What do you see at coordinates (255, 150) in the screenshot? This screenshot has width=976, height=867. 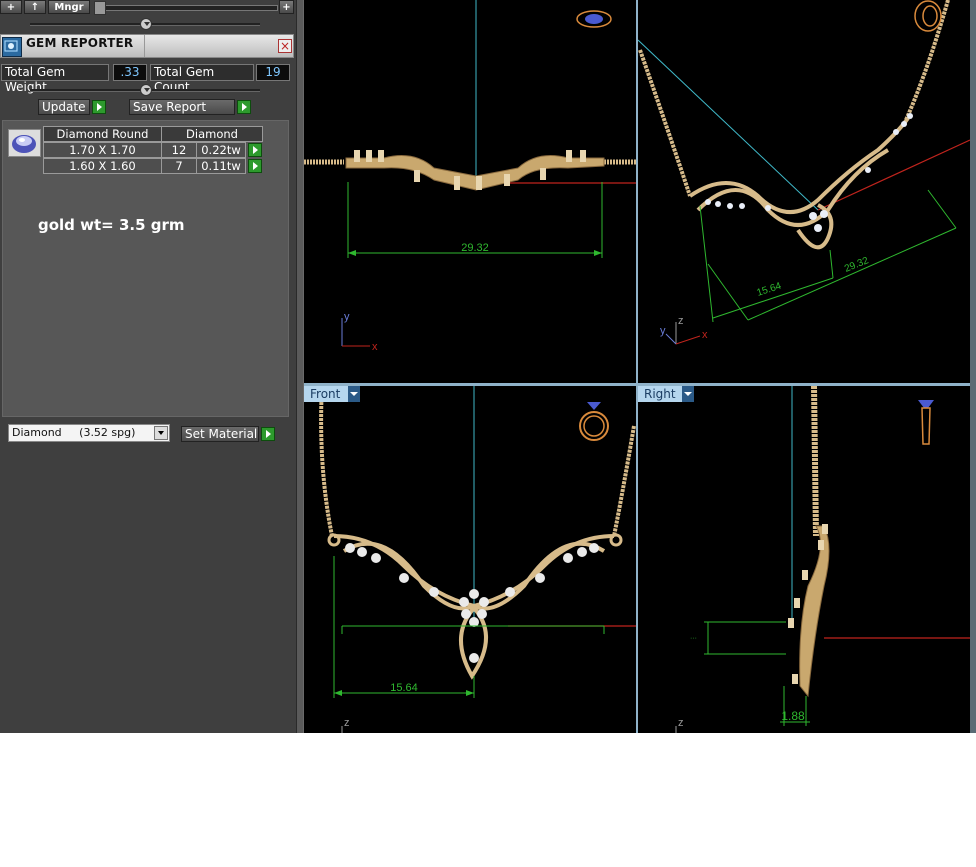 I see `table-row-1-go-icon` at bounding box center [255, 150].